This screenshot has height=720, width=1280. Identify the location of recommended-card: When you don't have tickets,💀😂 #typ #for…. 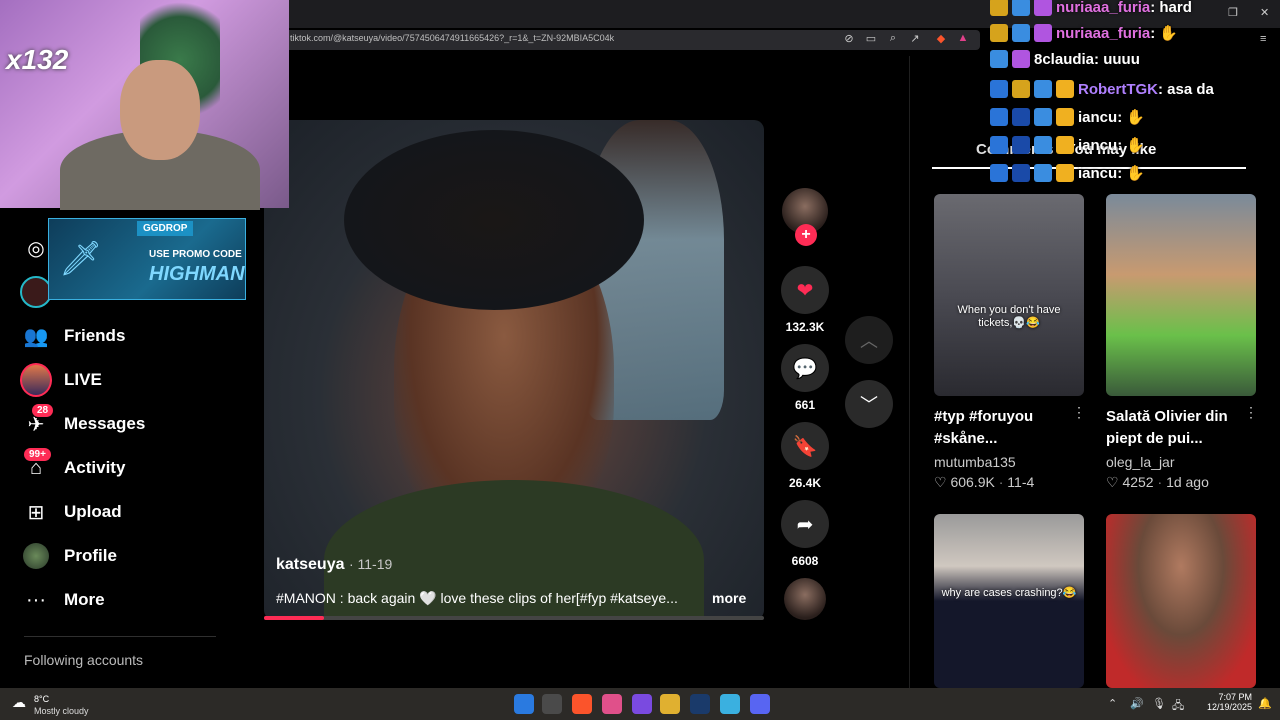
(1010, 342).